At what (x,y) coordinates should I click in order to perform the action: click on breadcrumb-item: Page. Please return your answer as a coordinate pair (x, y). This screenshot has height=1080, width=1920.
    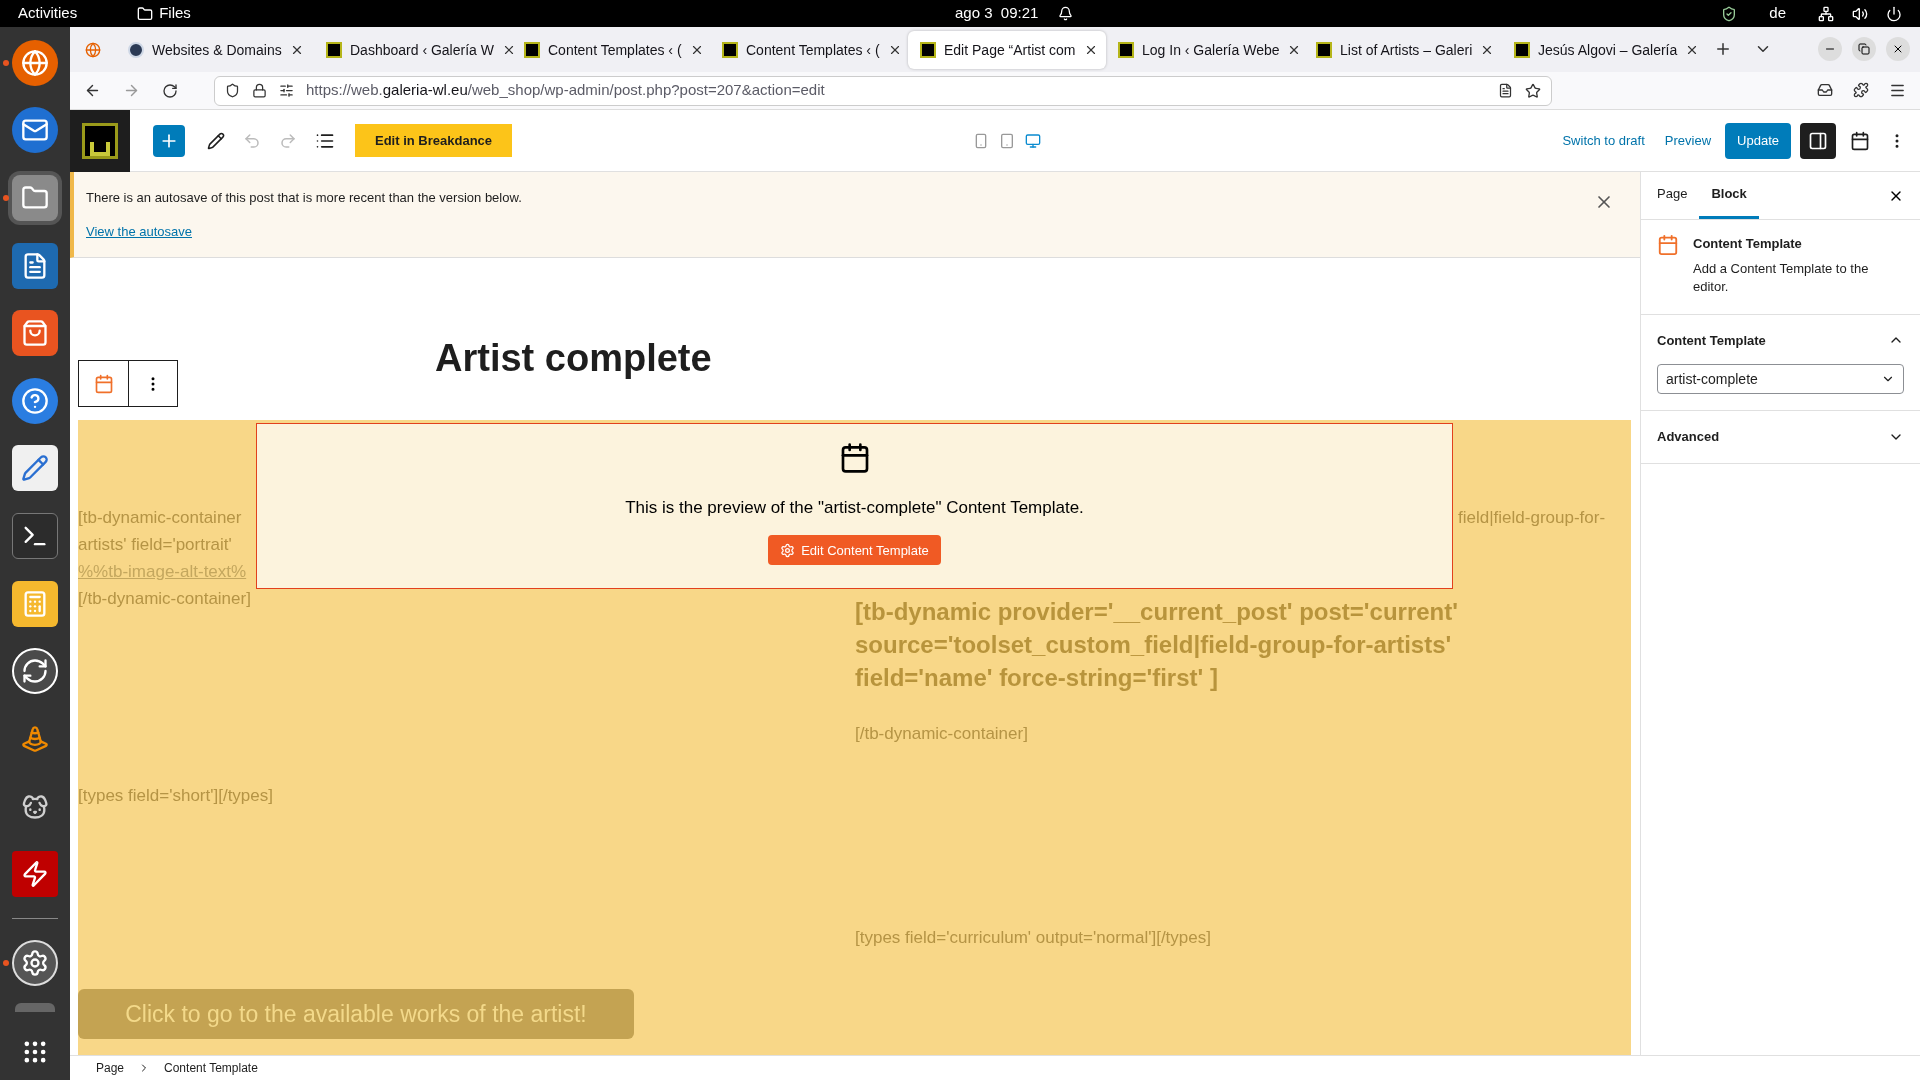
    Looking at the image, I should click on (110, 1068).